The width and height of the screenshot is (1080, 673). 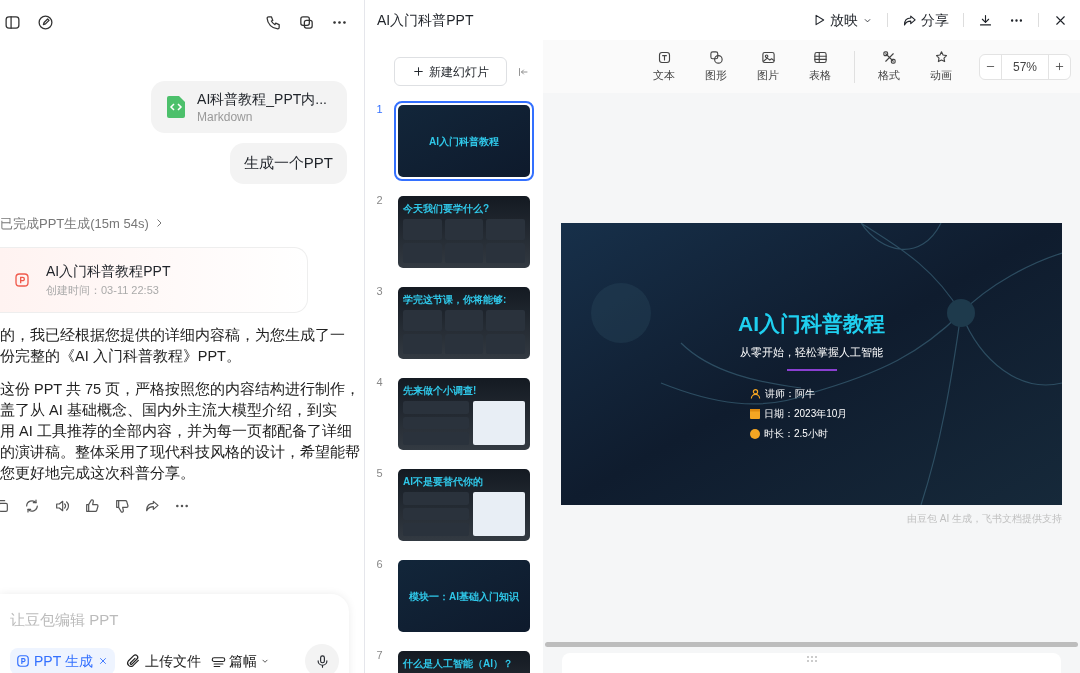 I want to click on slide-number: 1, so click(x=379, y=109).